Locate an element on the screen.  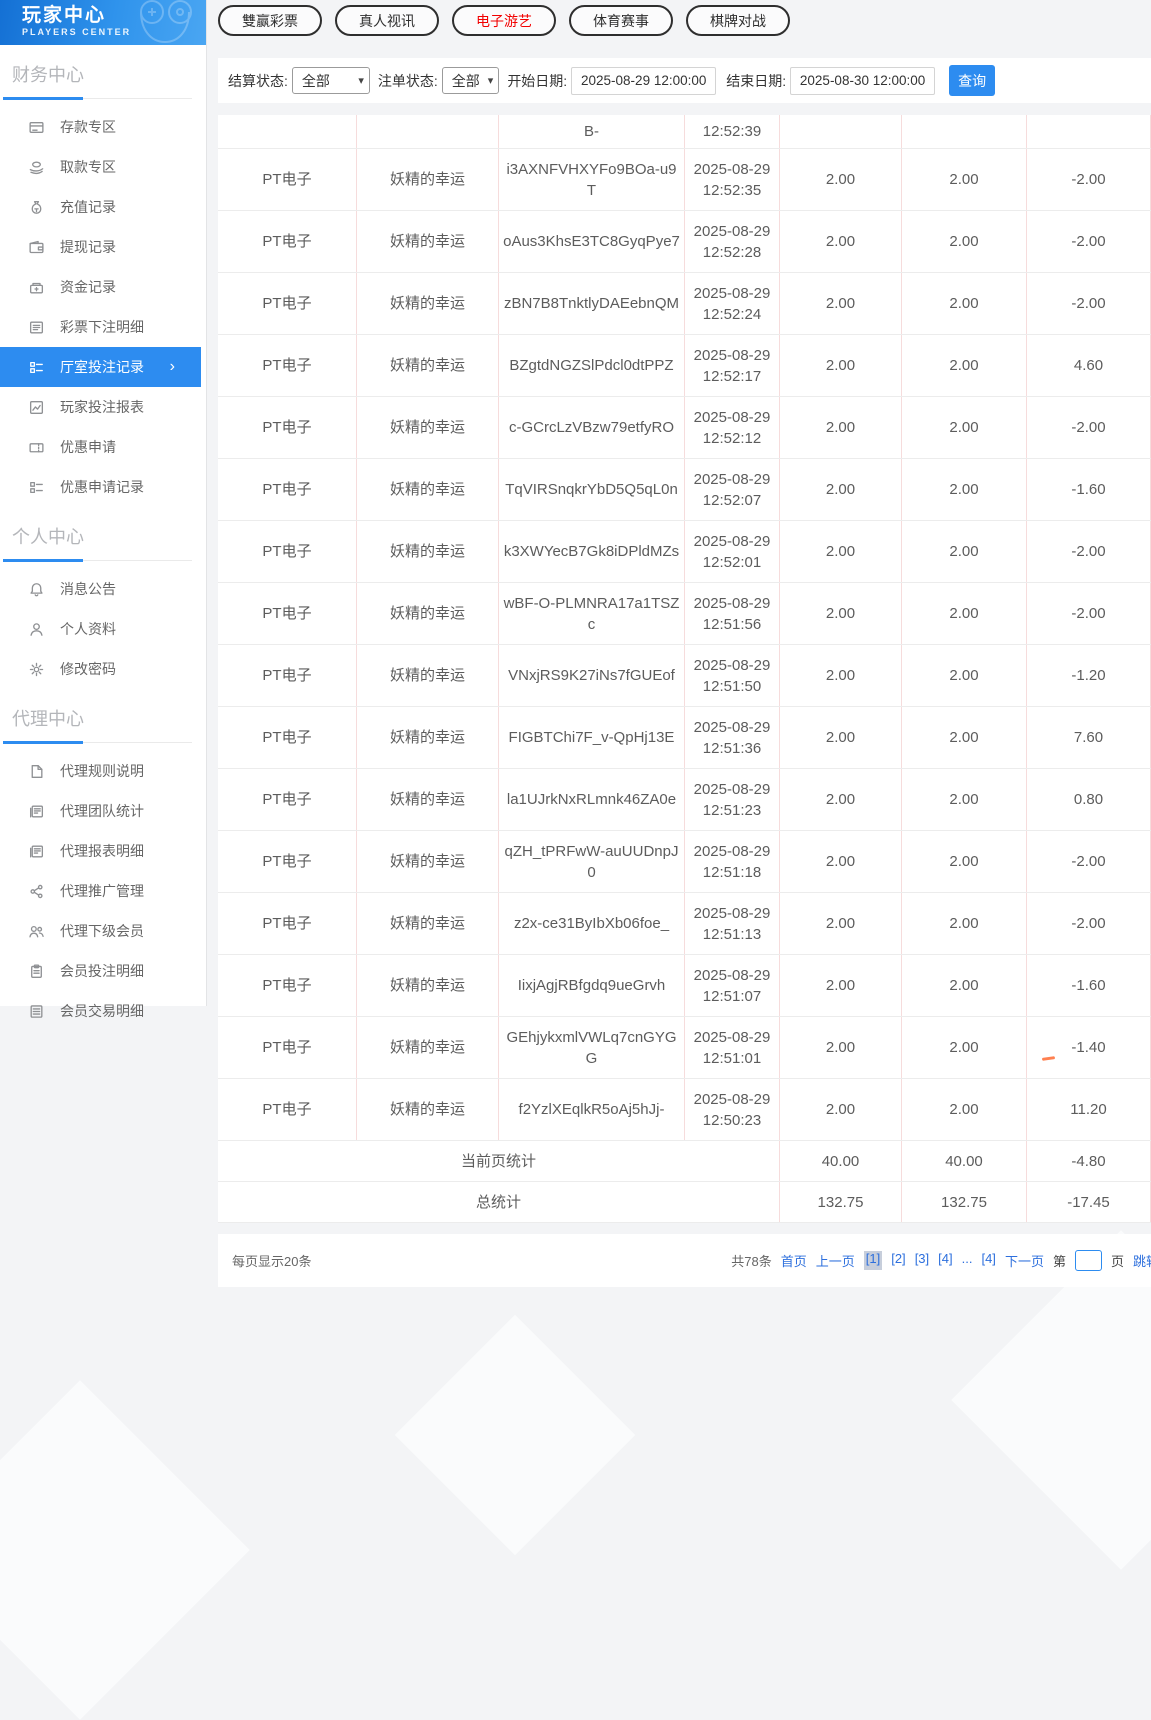
cell-time: 2025-08-29 12:52:24 is located at coordinates (732, 303).